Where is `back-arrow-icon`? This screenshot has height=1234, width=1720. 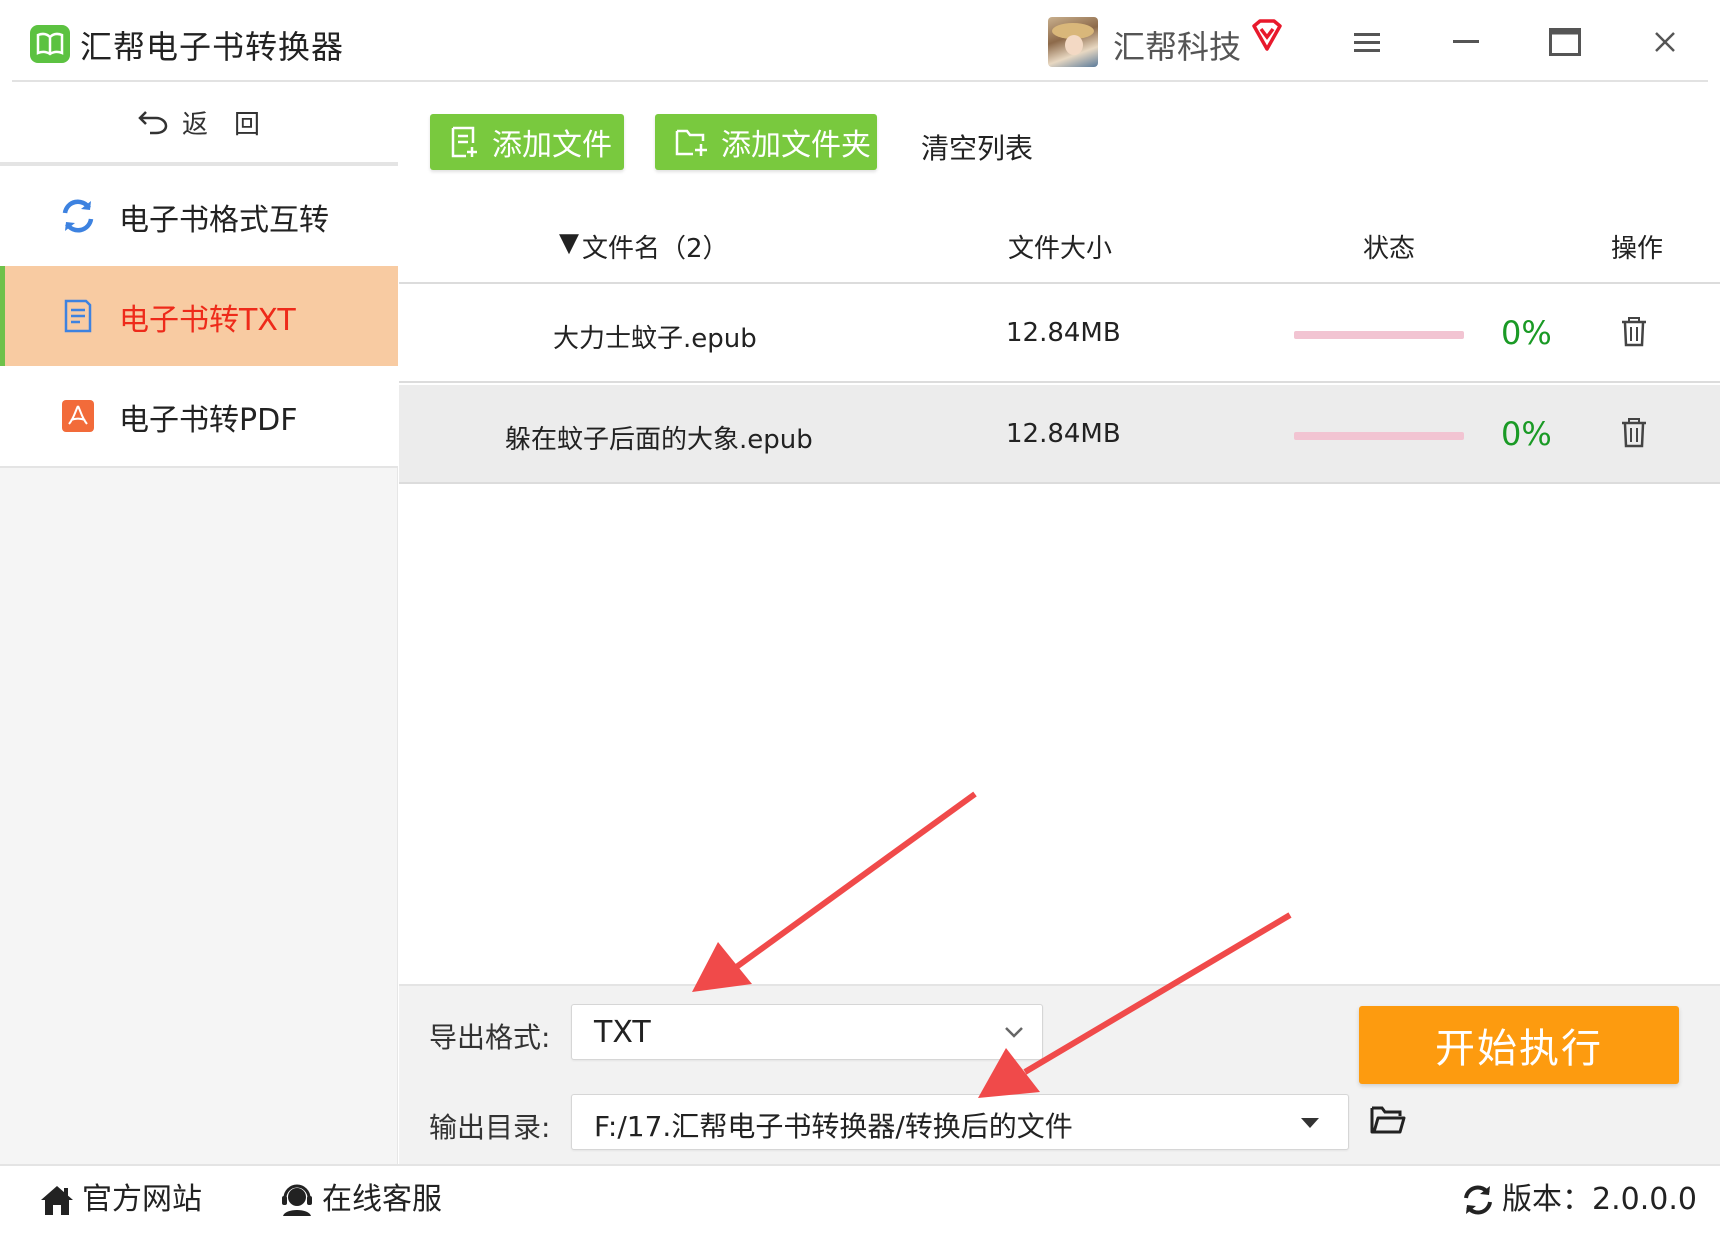 back-arrow-icon is located at coordinates (153, 123).